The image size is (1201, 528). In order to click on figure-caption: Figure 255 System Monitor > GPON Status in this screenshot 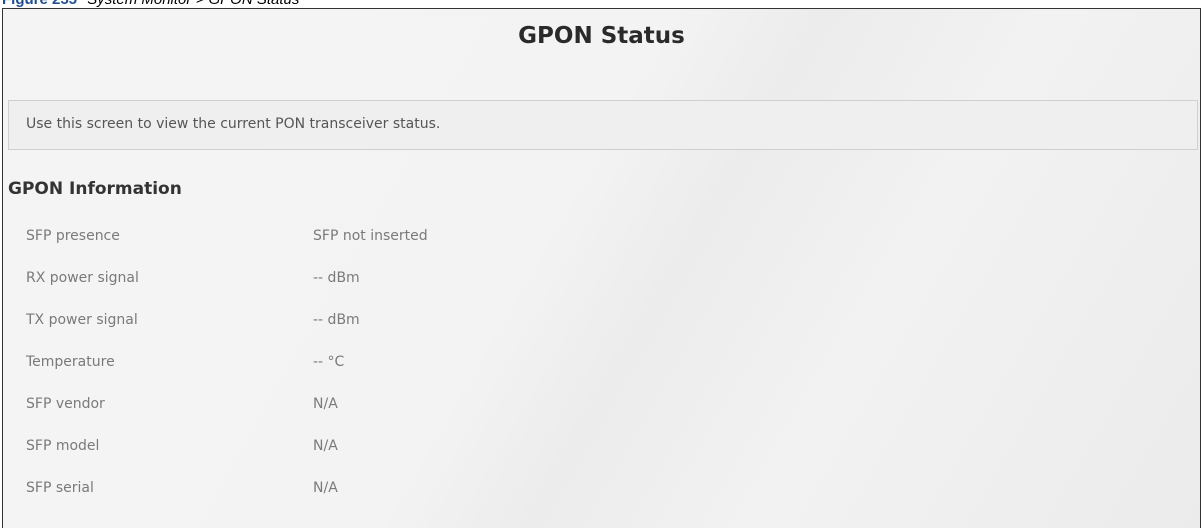, I will do `click(150, 4)`.